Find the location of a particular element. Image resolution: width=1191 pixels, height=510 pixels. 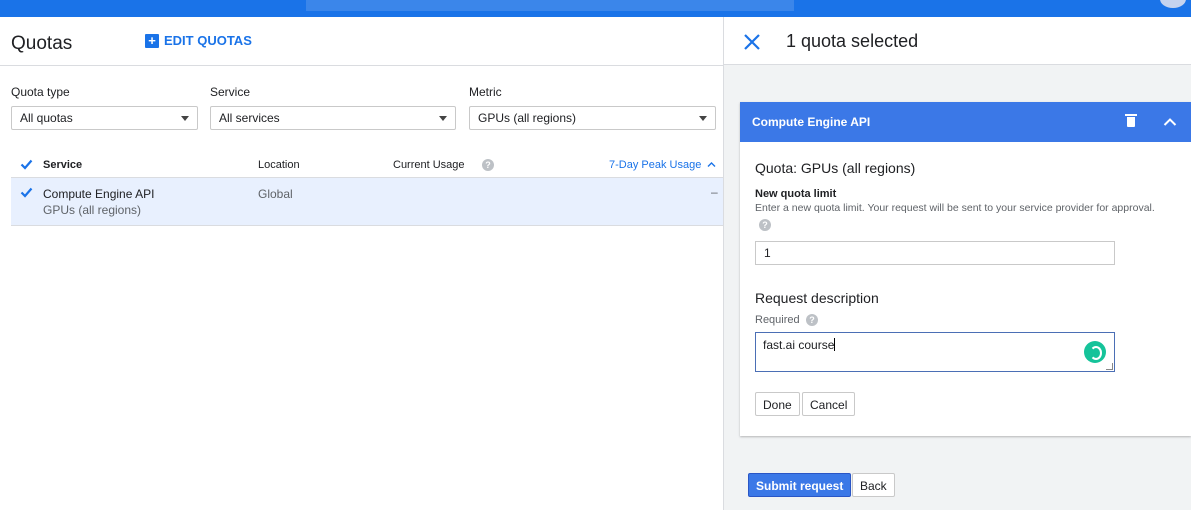

chevron-up-icon is located at coordinates (1170, 122).